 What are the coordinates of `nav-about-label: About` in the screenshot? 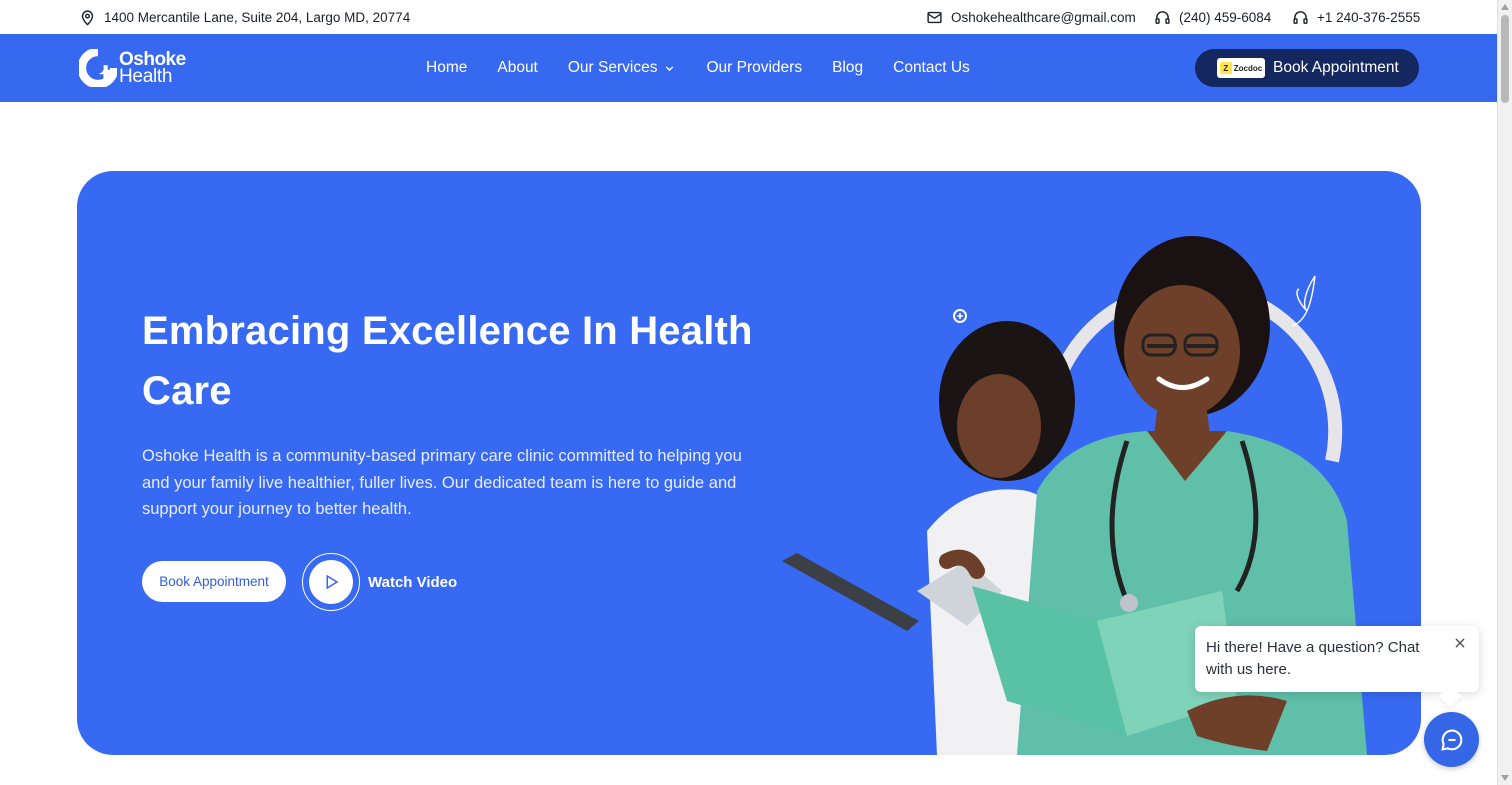 It's located at (517, 67).